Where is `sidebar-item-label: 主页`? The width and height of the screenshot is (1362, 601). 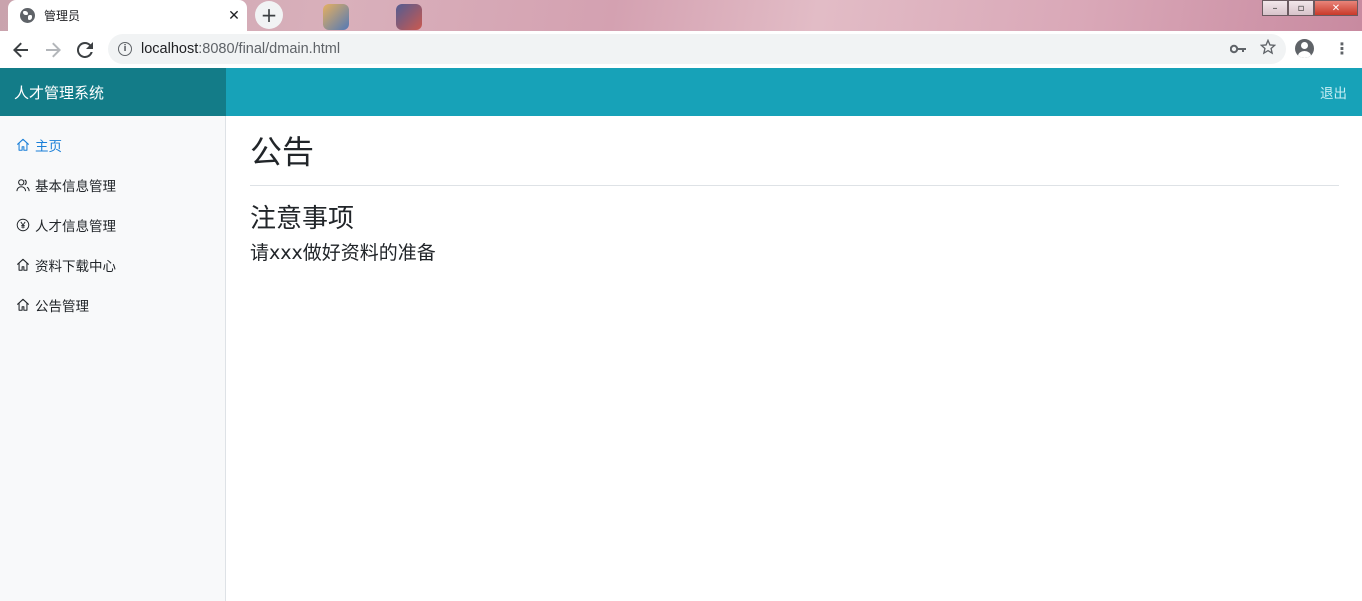 sidebar-item-label: 主页 is located at coordinates (48, 147).